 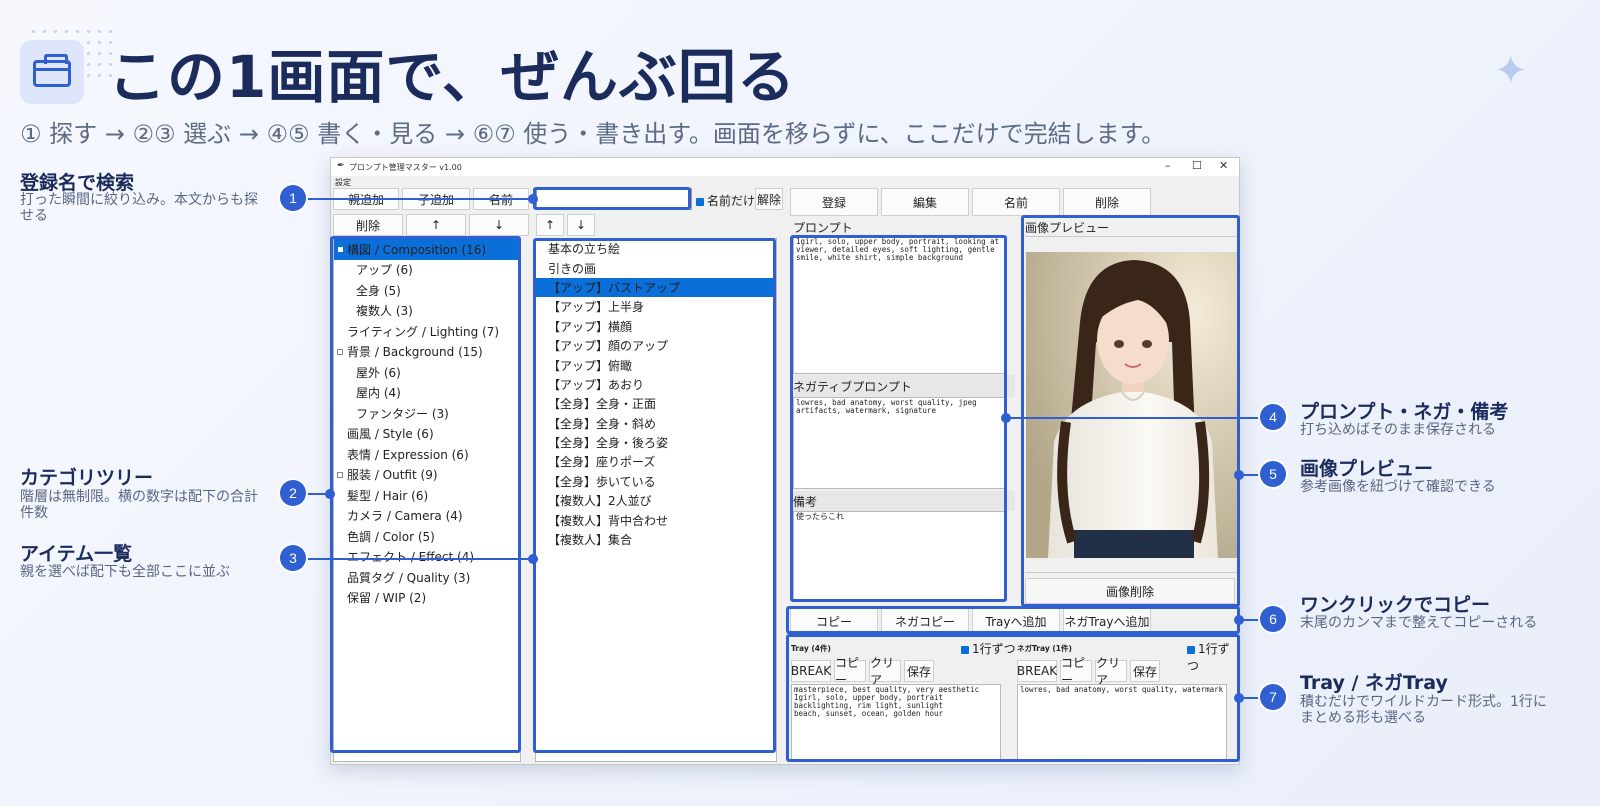 I want to click on annotation-6-title: ワンクリックでコピー, so click(x=1395, y=605).